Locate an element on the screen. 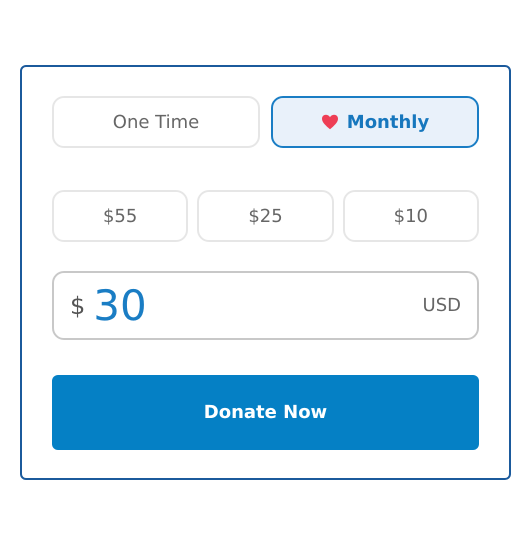  frequency-tab: One Time is located at coordinates (156, 122).